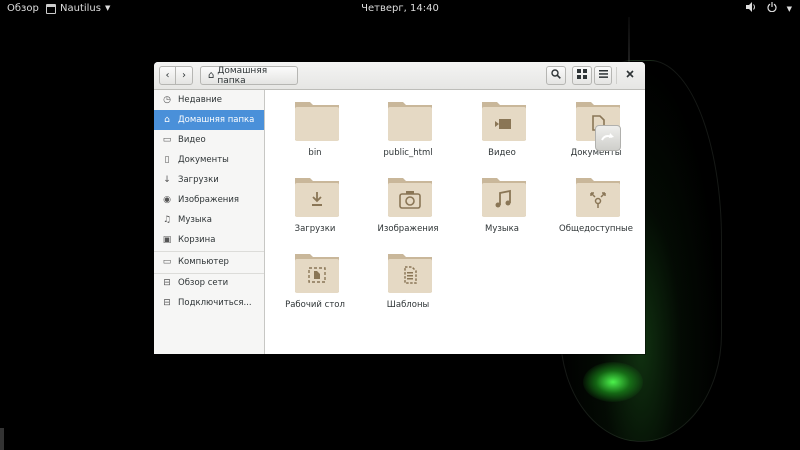 This screenshot has height=450, width=800. What do you see at coordinates (209, 140) in the screenshot?
I see `sidebar-item-videos: ▭ Видео` at bounding box center [209, 140].